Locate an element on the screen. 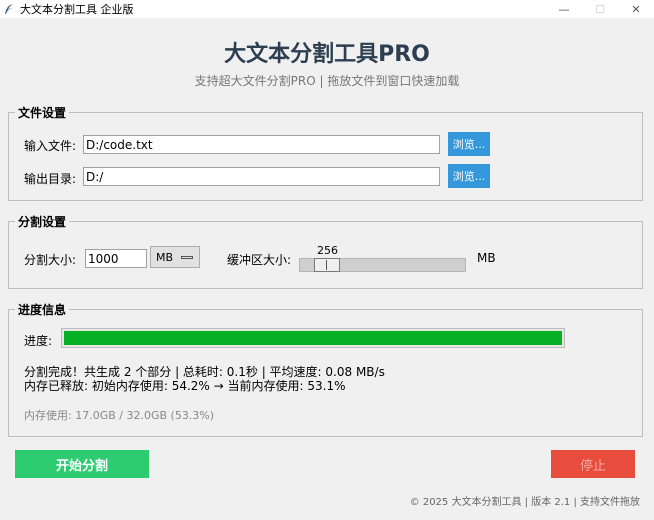 The width and height of the screenshot is (654, 520). progress-bar-fill is located at coordinates (313, 338).